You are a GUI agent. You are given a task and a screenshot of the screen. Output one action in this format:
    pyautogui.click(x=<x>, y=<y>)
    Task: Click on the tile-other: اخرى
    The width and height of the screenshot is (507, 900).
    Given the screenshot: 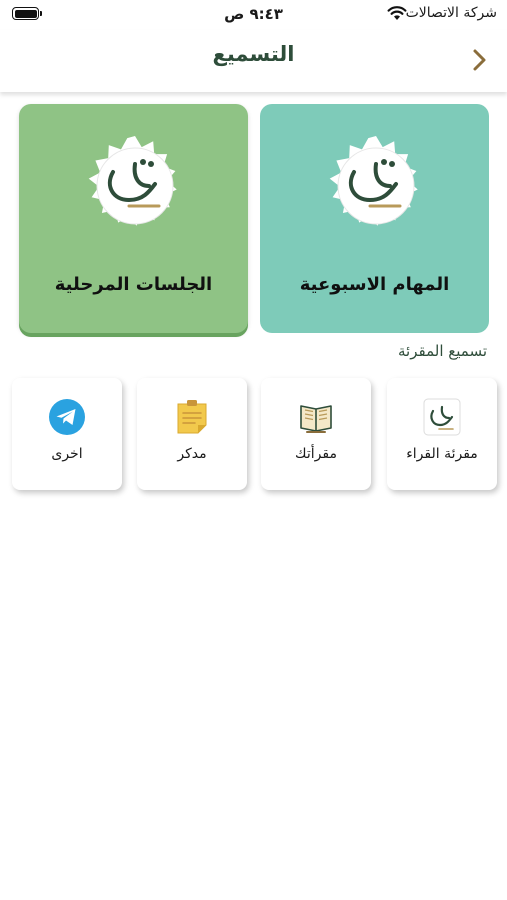 What is the action you would take?
    pyautogui.click(x=67, y=434)
    